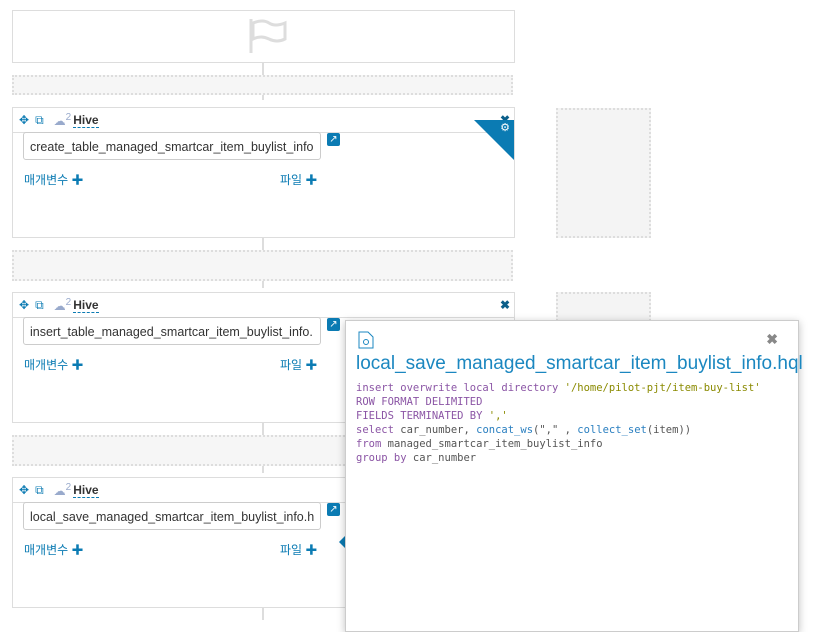 The image size is (821, 632). What do you see at coordinates (263, 614) in the screenshot?
I see `connector` at bounding box center [263, 614].